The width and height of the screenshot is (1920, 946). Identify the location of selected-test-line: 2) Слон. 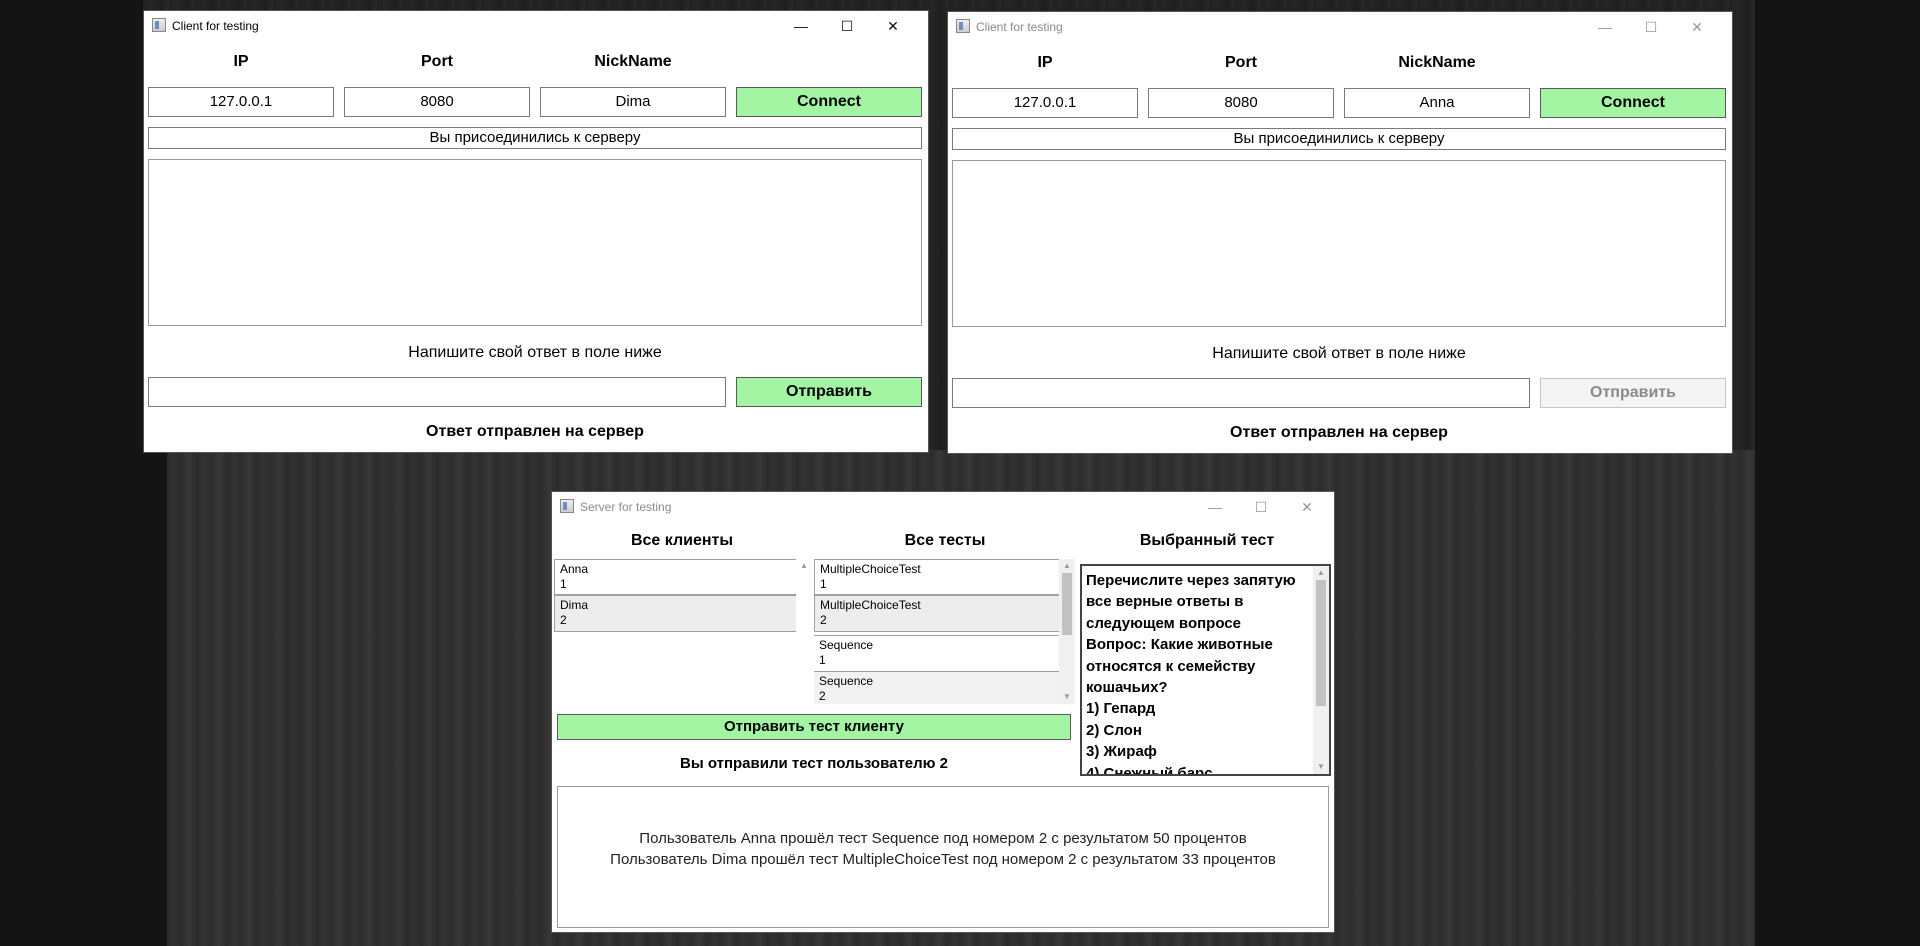
(1114, 730).